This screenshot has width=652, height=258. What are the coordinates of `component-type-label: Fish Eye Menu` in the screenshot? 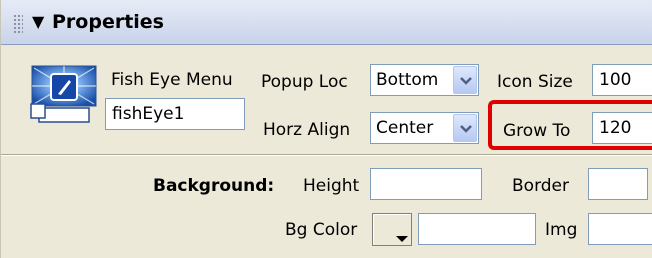 It's located at (172, 80).